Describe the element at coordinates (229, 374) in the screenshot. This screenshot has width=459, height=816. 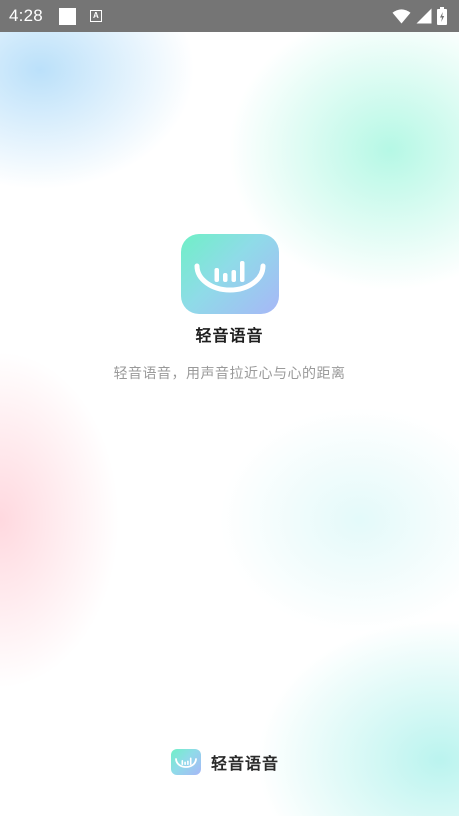
I see `app-slogan: 轻音语音，用声音拉近心与心的距离` at that location.